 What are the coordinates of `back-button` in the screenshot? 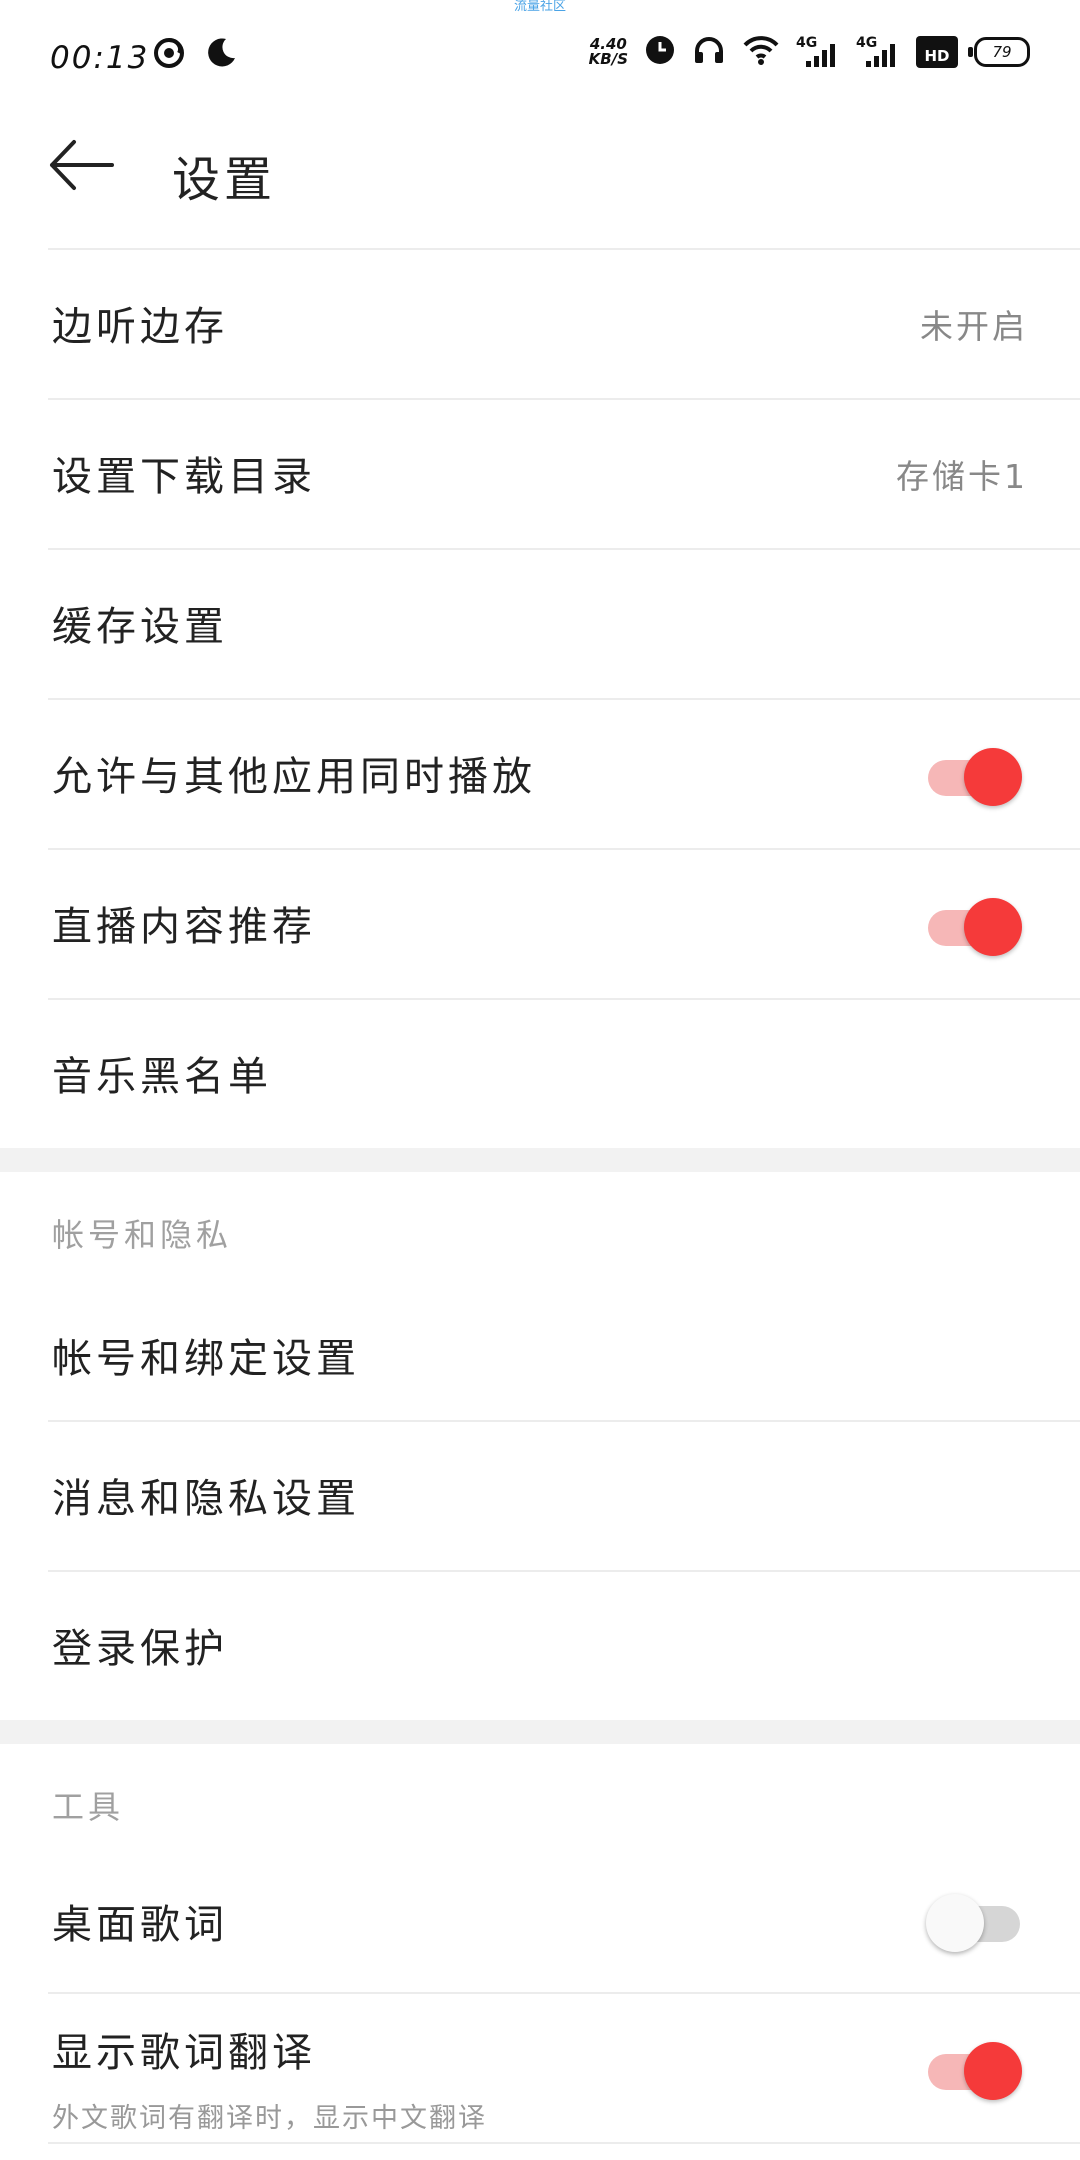 It's located at (84, 170).